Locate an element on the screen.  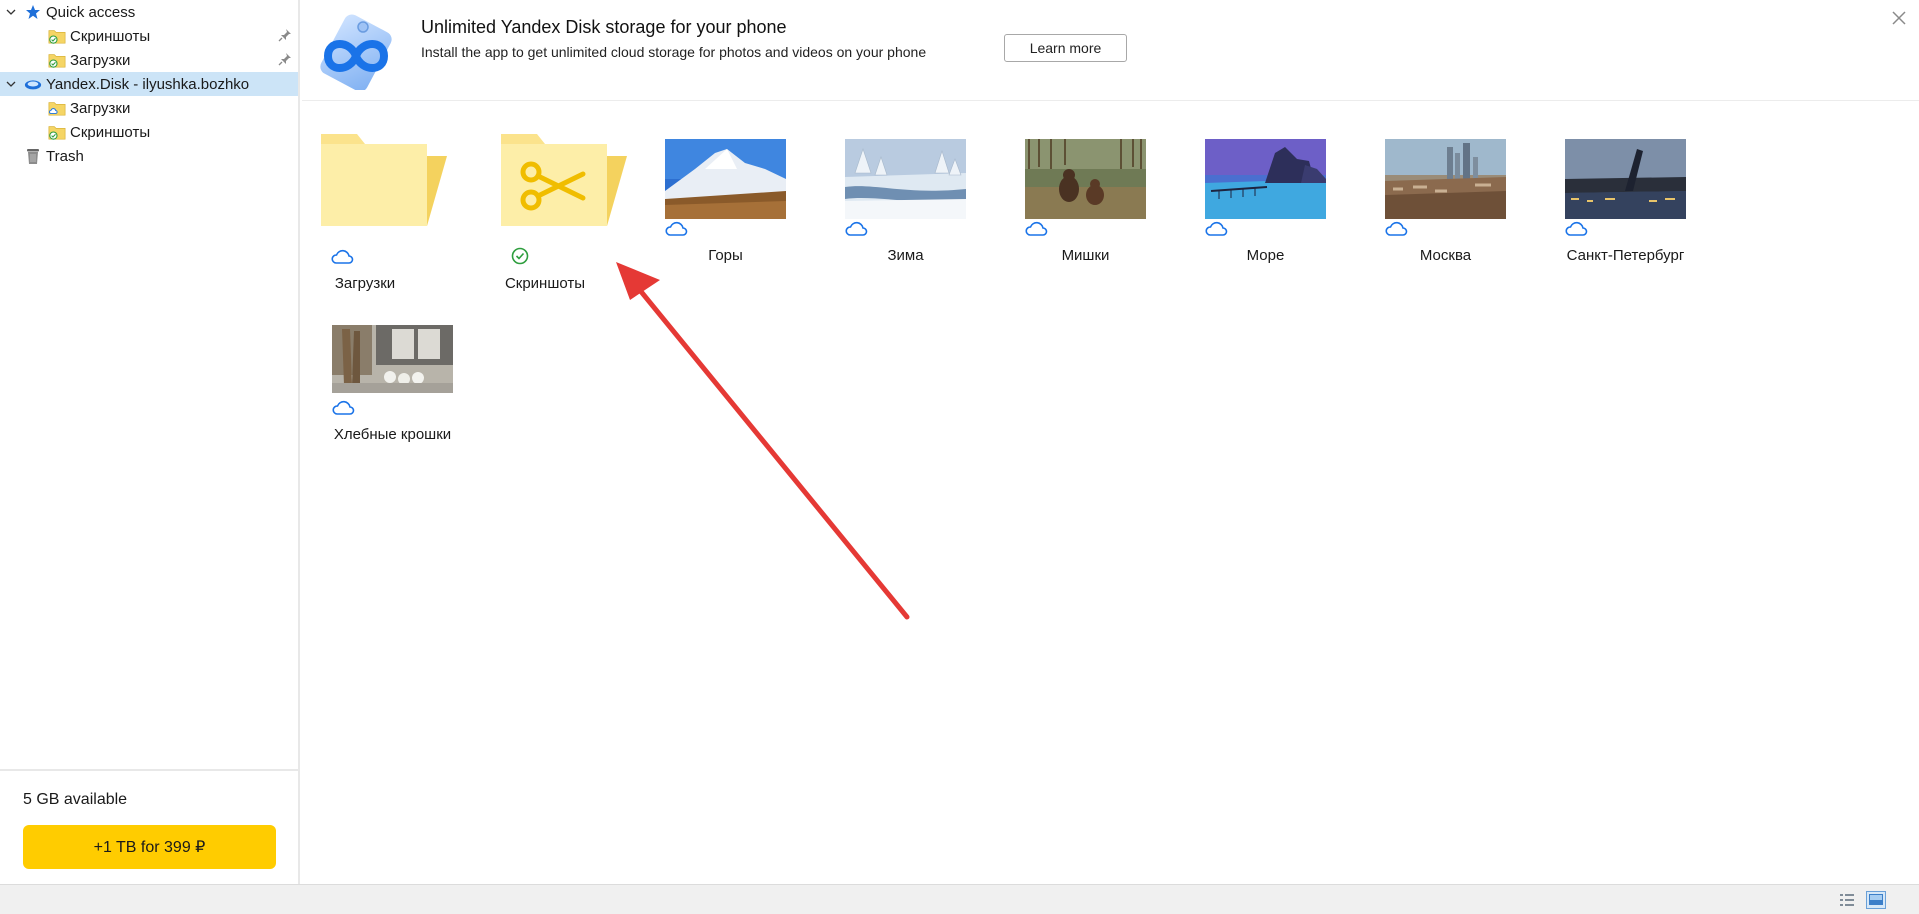
yandex-disk-unlimited-logo is located at coordinates (356, 51).